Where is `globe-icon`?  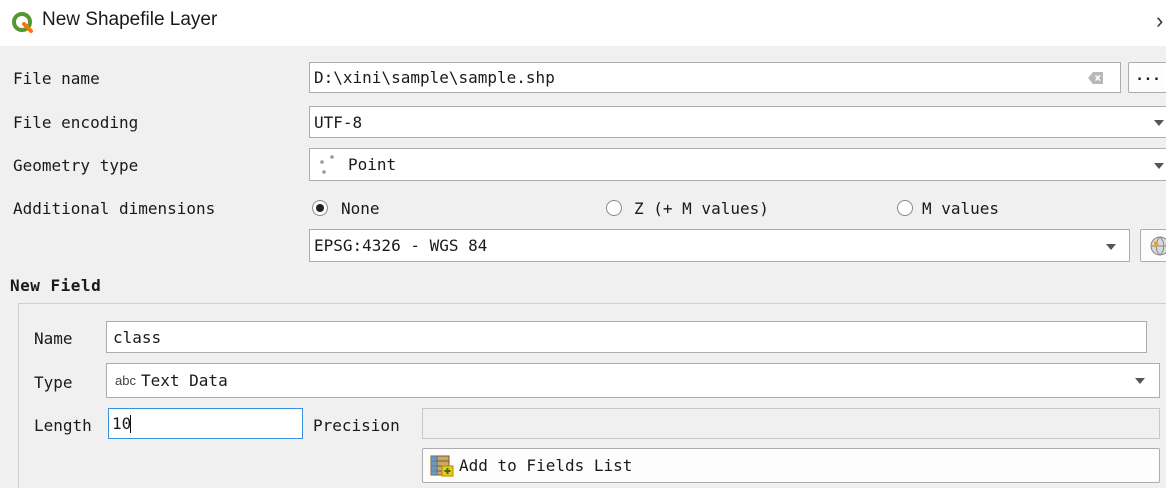
globe-icon is located at coordinates (1158, 246).